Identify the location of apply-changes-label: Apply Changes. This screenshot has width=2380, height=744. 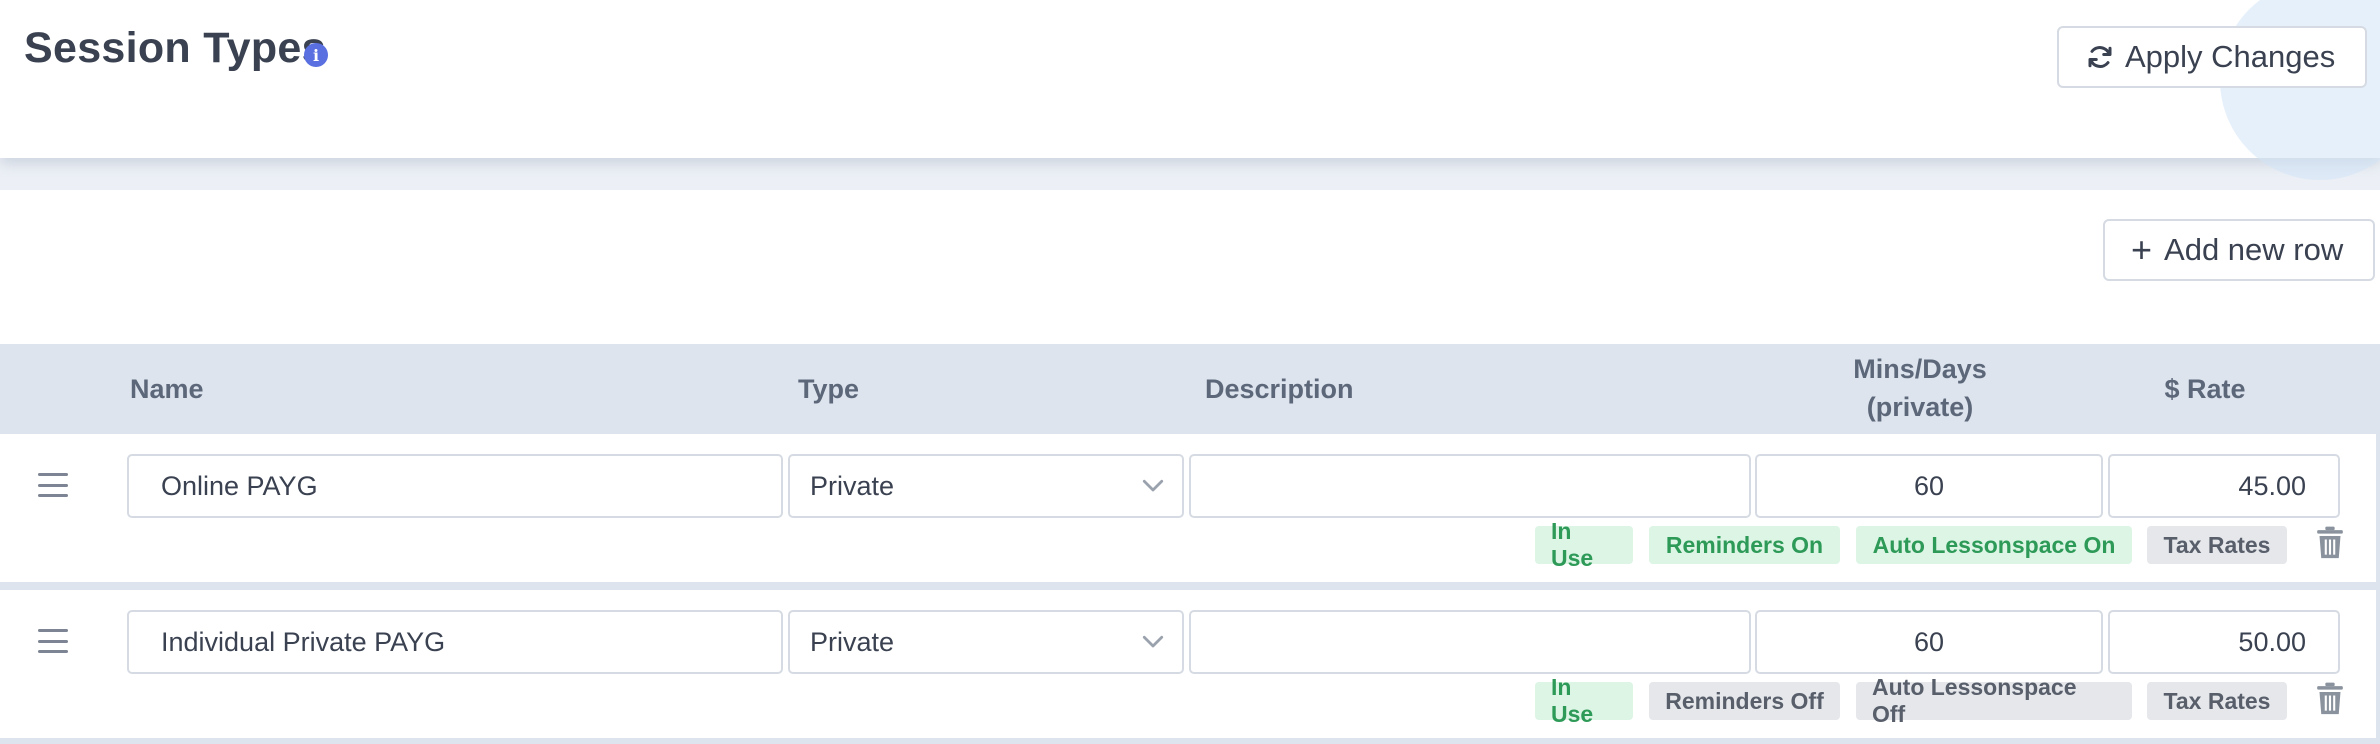
(2230, 56).